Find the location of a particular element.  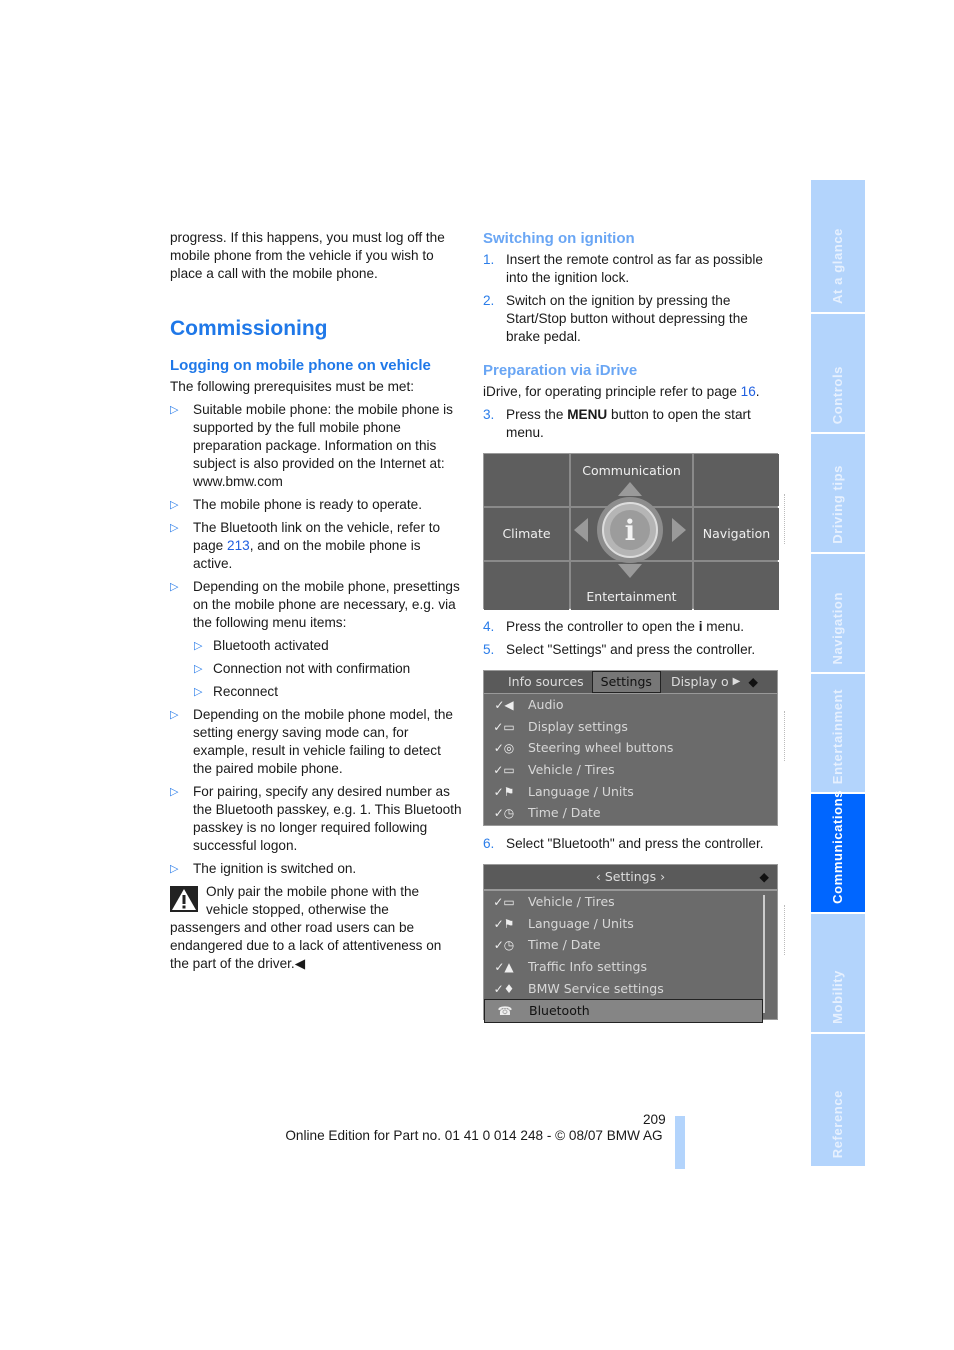

page-link-213: 213 is located at coordinates (238, 545).